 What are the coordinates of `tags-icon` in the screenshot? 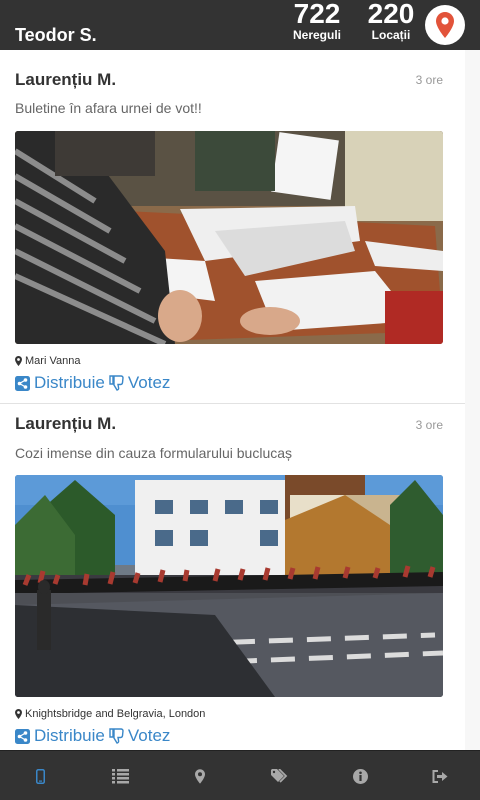 It's located at (278, 776).